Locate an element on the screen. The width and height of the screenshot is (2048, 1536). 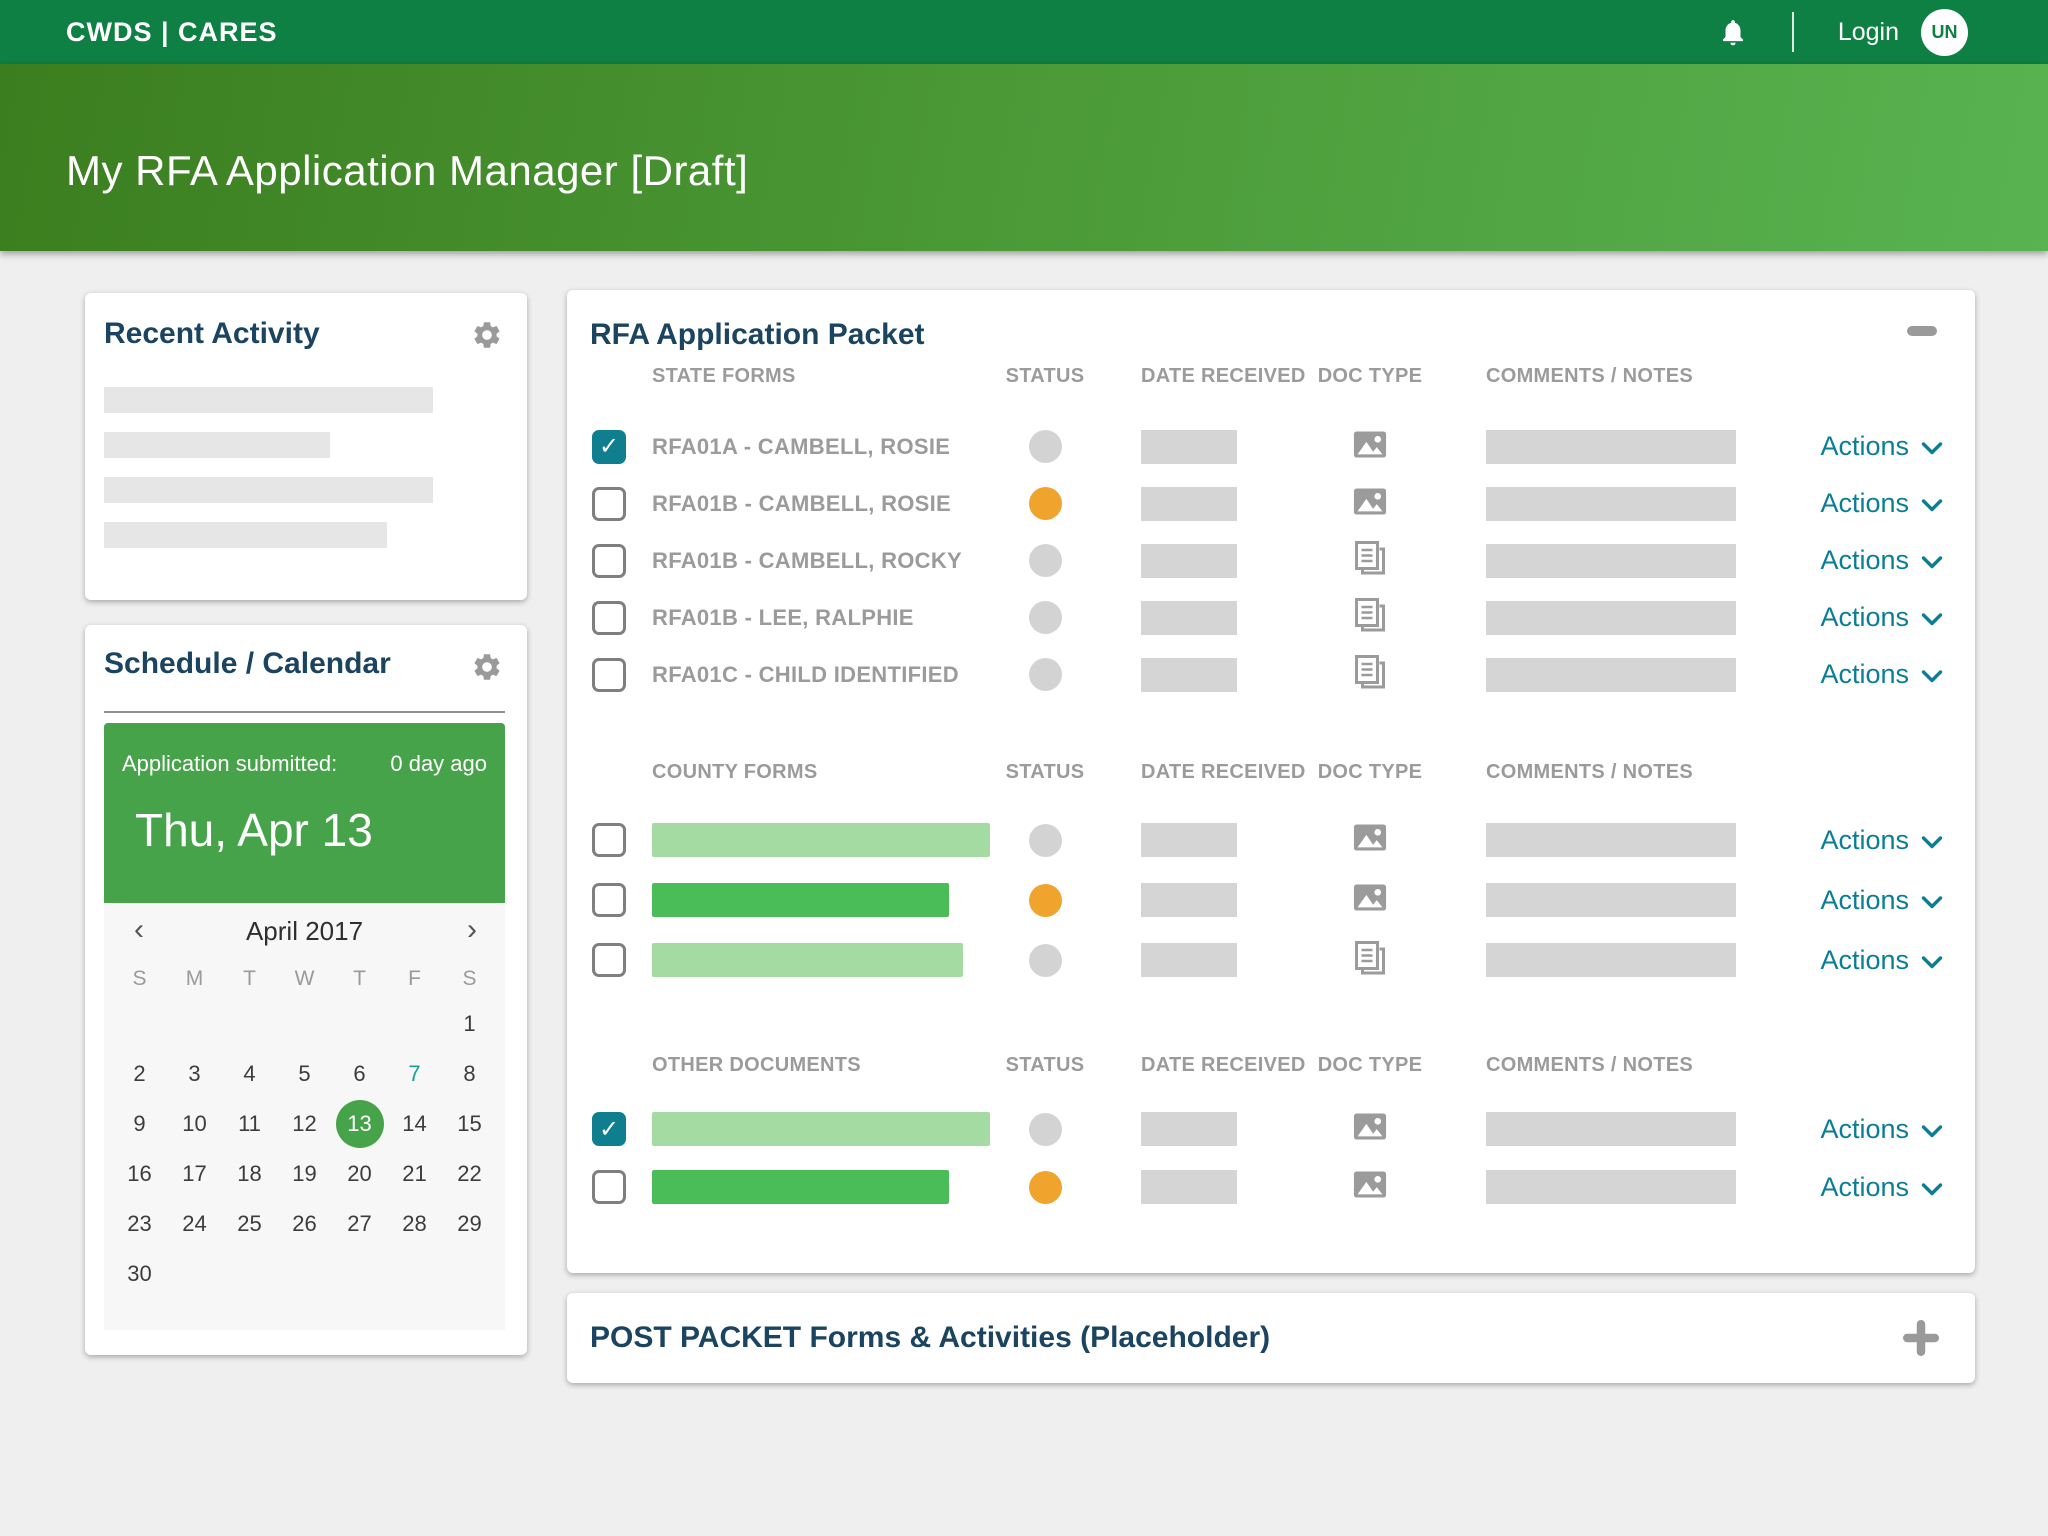
calendar-day: 29 is located at coordinates (469, 1224).